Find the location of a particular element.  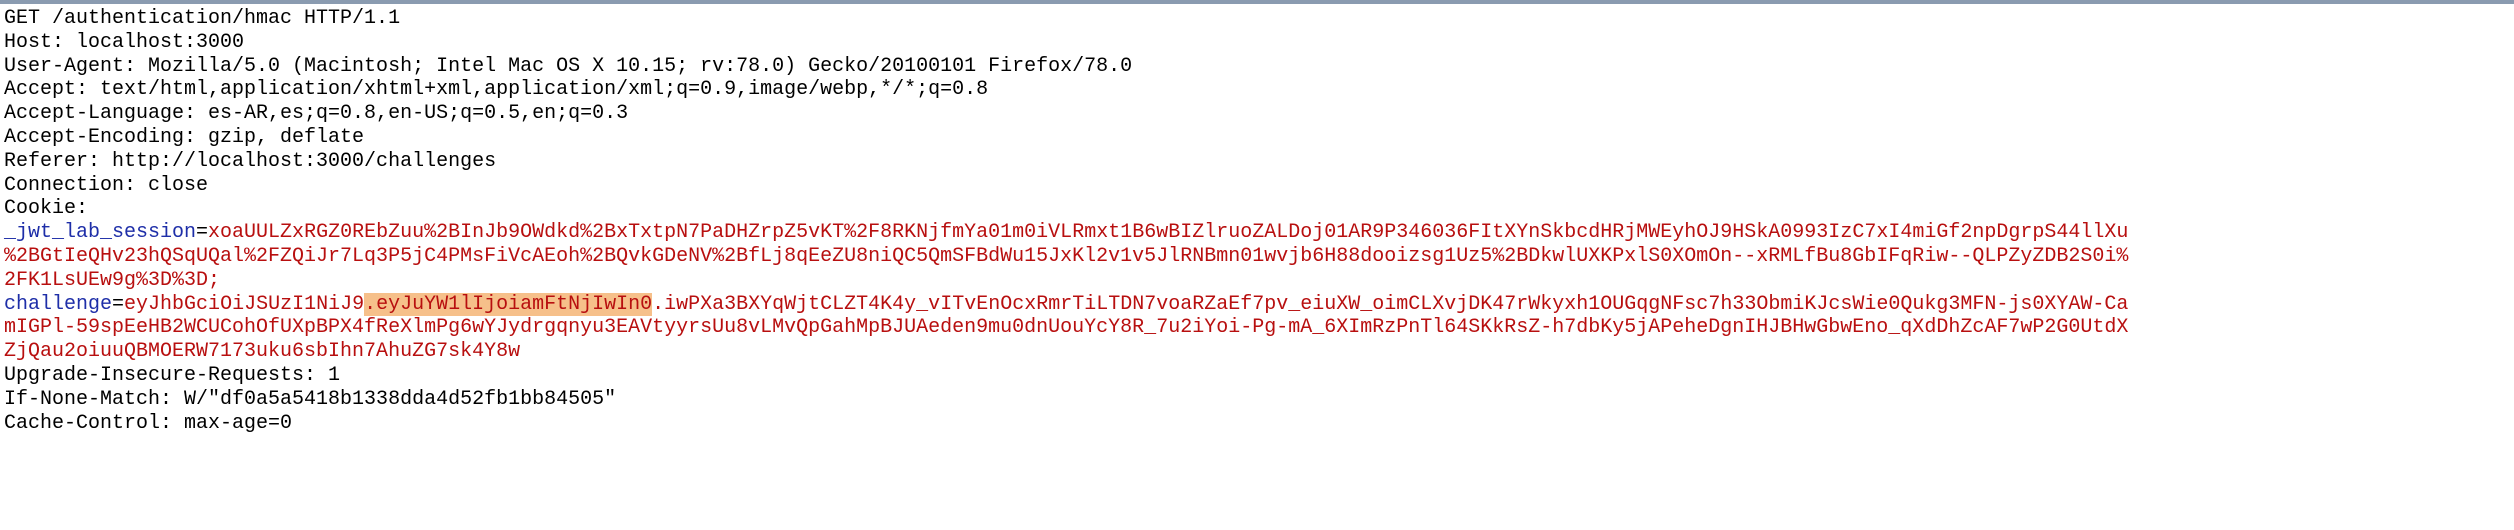

jwt-session-cookie-name: _jwt_lab_session is located at coordinates (100, 233).